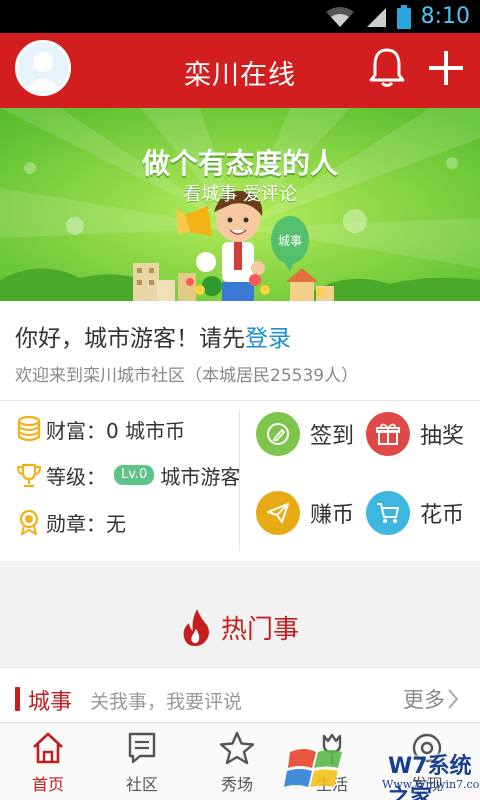 The height and width of the screenshot is (800, 480). Describe the element at coordinates (76, 476) in the screenshot. I see `level-prefix: 等级：` at that location.